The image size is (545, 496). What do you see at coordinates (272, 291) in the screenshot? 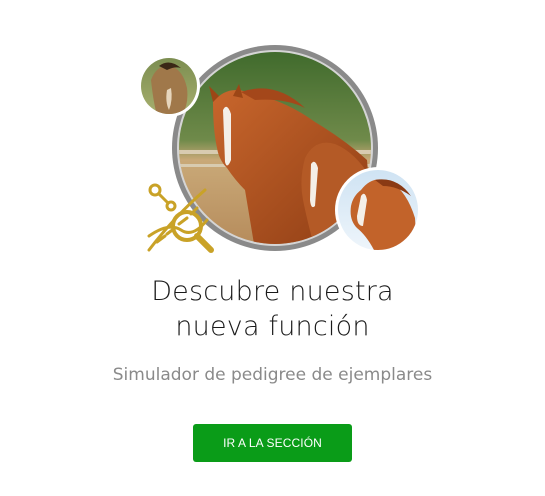
I see `promo-title-line-1: Descubre nuestra` at bounding box center [272, 291].